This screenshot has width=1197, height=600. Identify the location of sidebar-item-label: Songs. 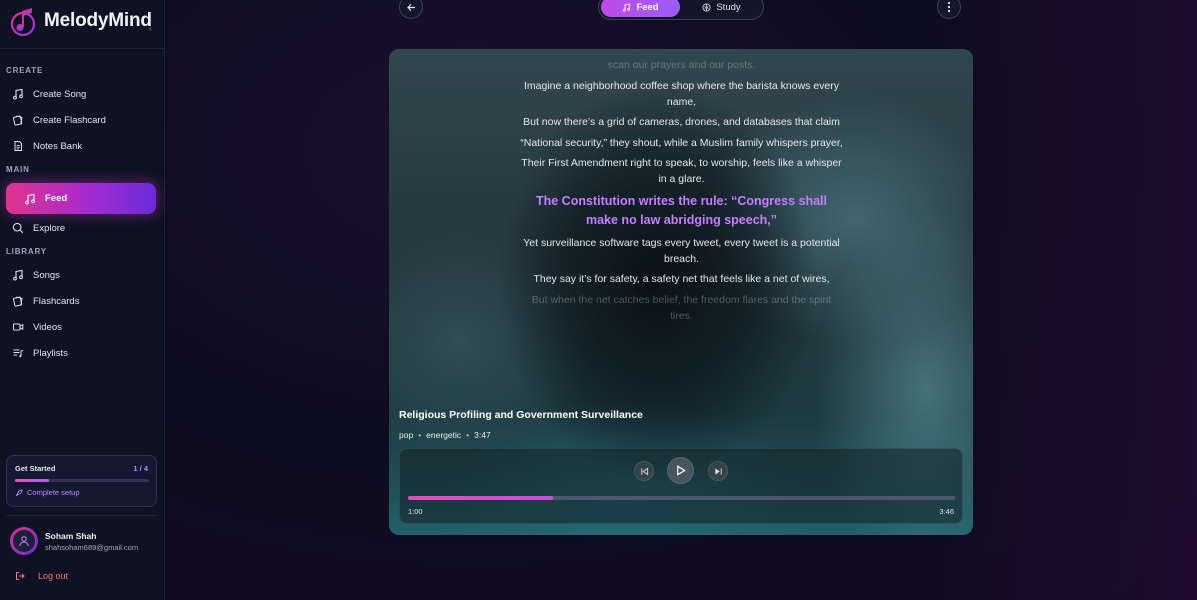
(46, 275).